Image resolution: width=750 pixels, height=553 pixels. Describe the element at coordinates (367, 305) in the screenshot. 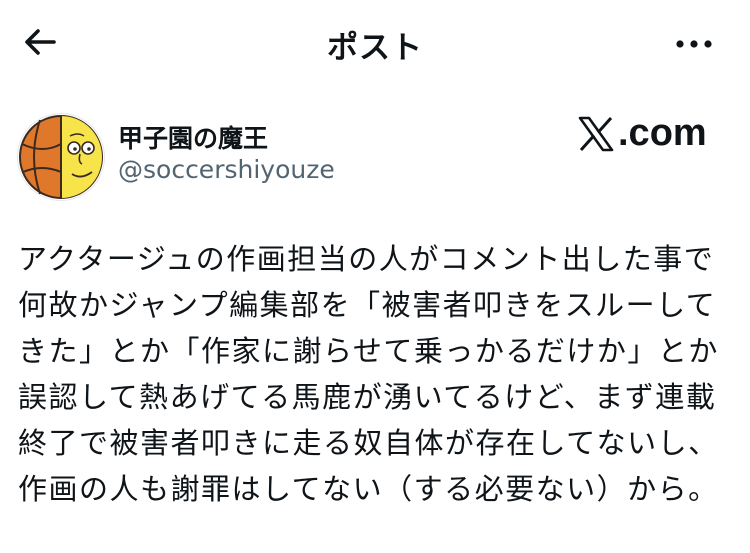

I see `post-text-line: 何故かジャンプ編集部を「被害者叩きをスルーして` at that location.